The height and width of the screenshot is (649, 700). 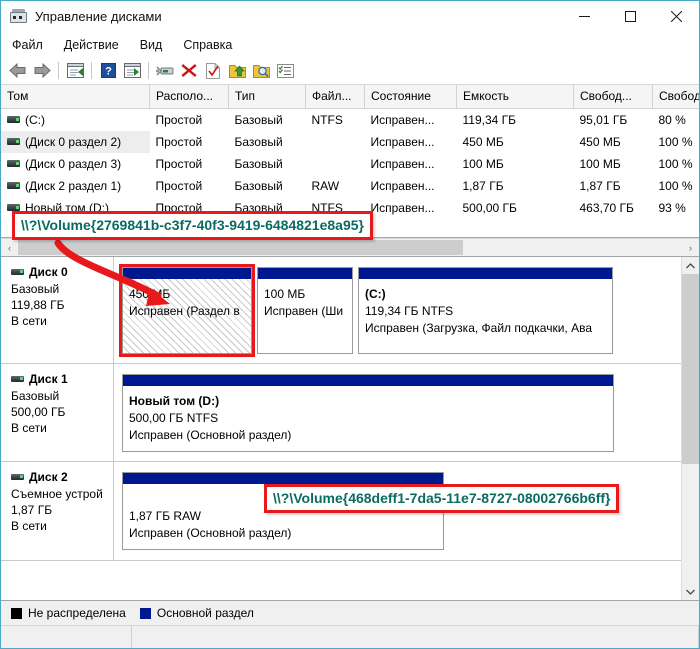 What do you see at coordinates (690, 369) in the screenshot?
I see `vertical-scroll-thumb` at bounding box center [690, 369].